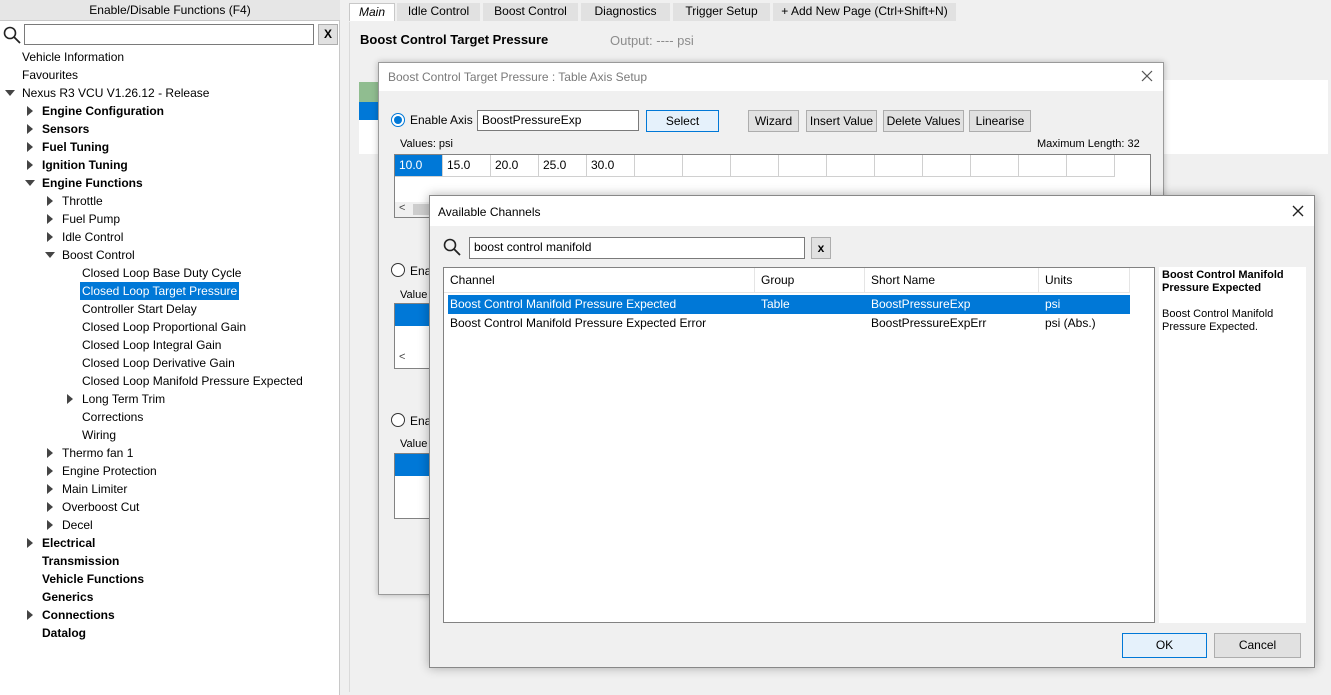  What do you see at coordinates (170, 111) in the screenshot?
I see `tree-item: Engine Configuration` at bounding box center [170, 111].